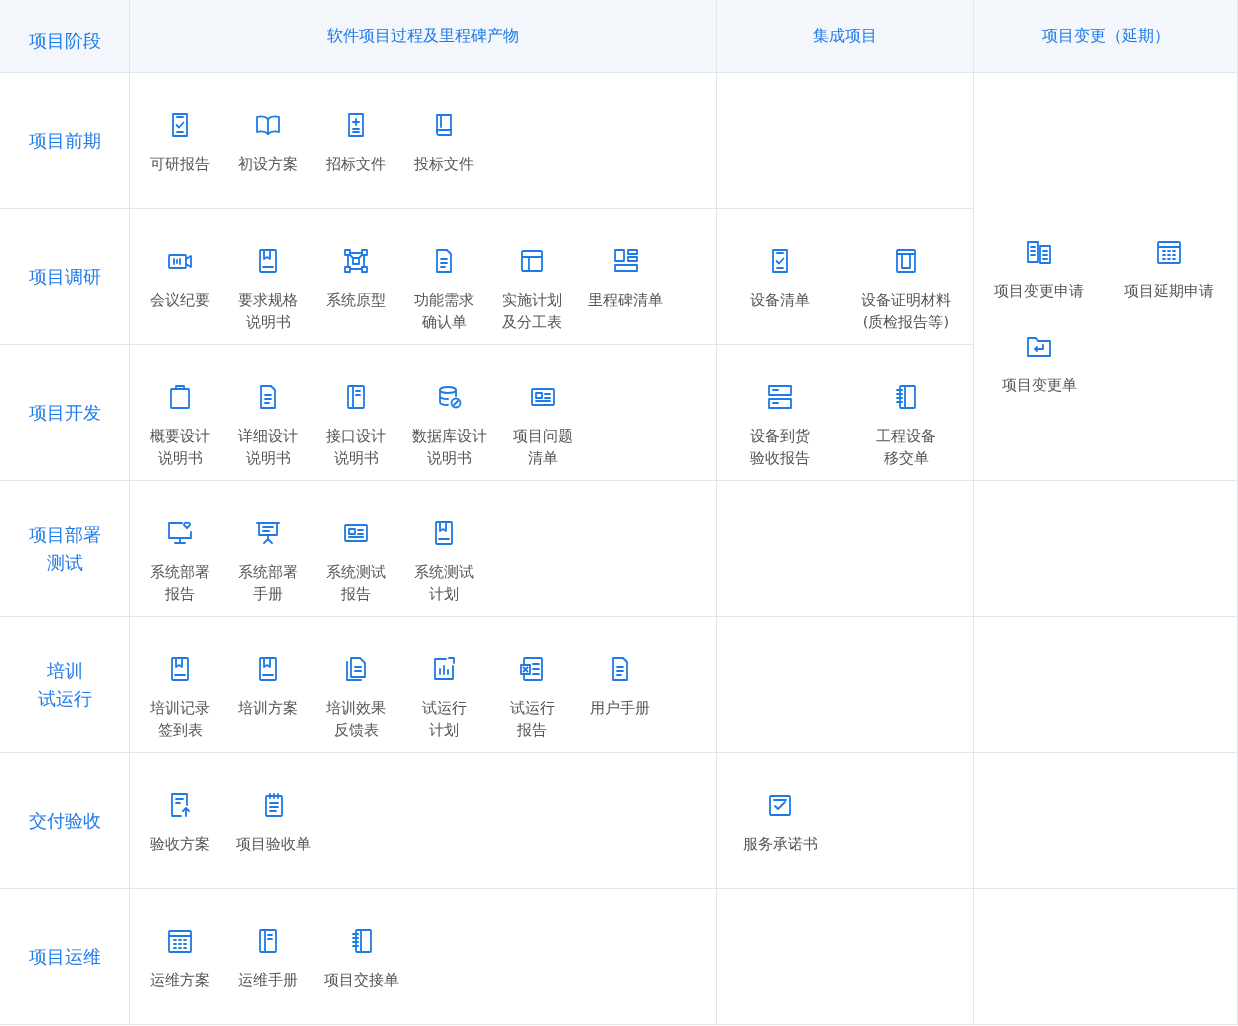 This screenshot has height=1026, width=1238. I want to click on document-link: 投标文件, so click(444, 164).